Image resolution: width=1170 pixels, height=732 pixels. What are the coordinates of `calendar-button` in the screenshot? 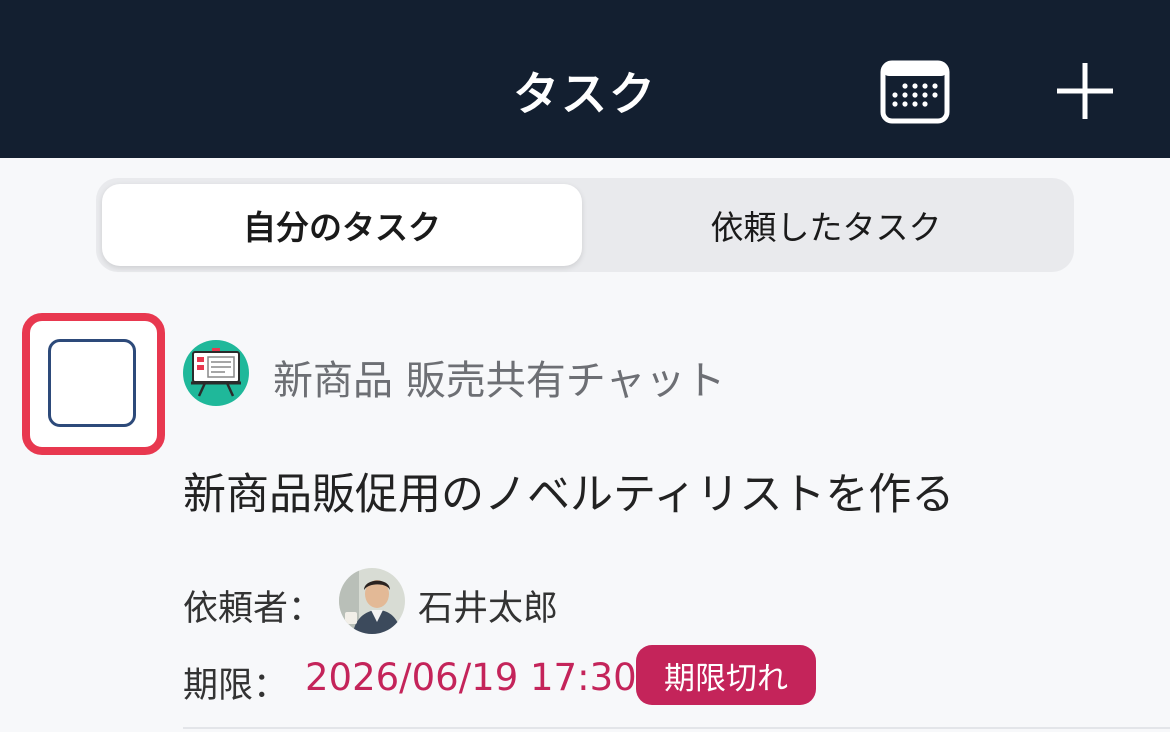 It's located at (915, 92).